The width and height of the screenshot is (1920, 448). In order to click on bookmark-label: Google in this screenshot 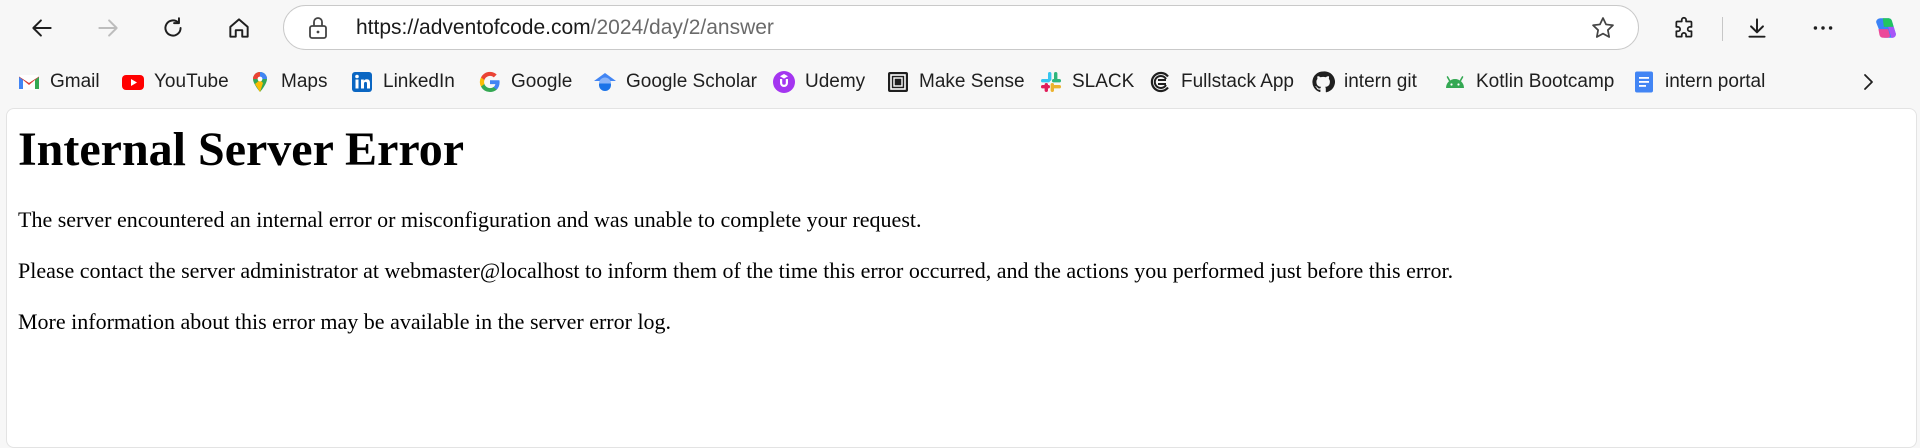, I will do `click(542, 81)`.